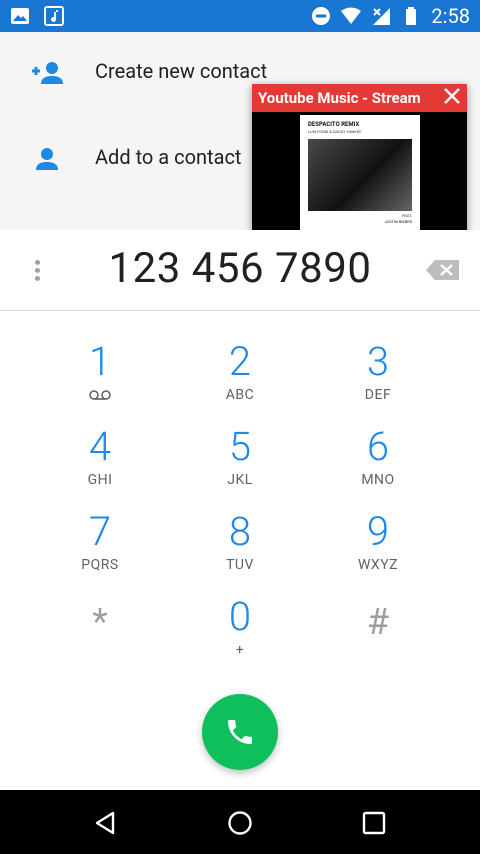 Image resolution: width=480 pixels, height=854 pixels. I want to click on key-hash-symbol: #, so click(378, 622).